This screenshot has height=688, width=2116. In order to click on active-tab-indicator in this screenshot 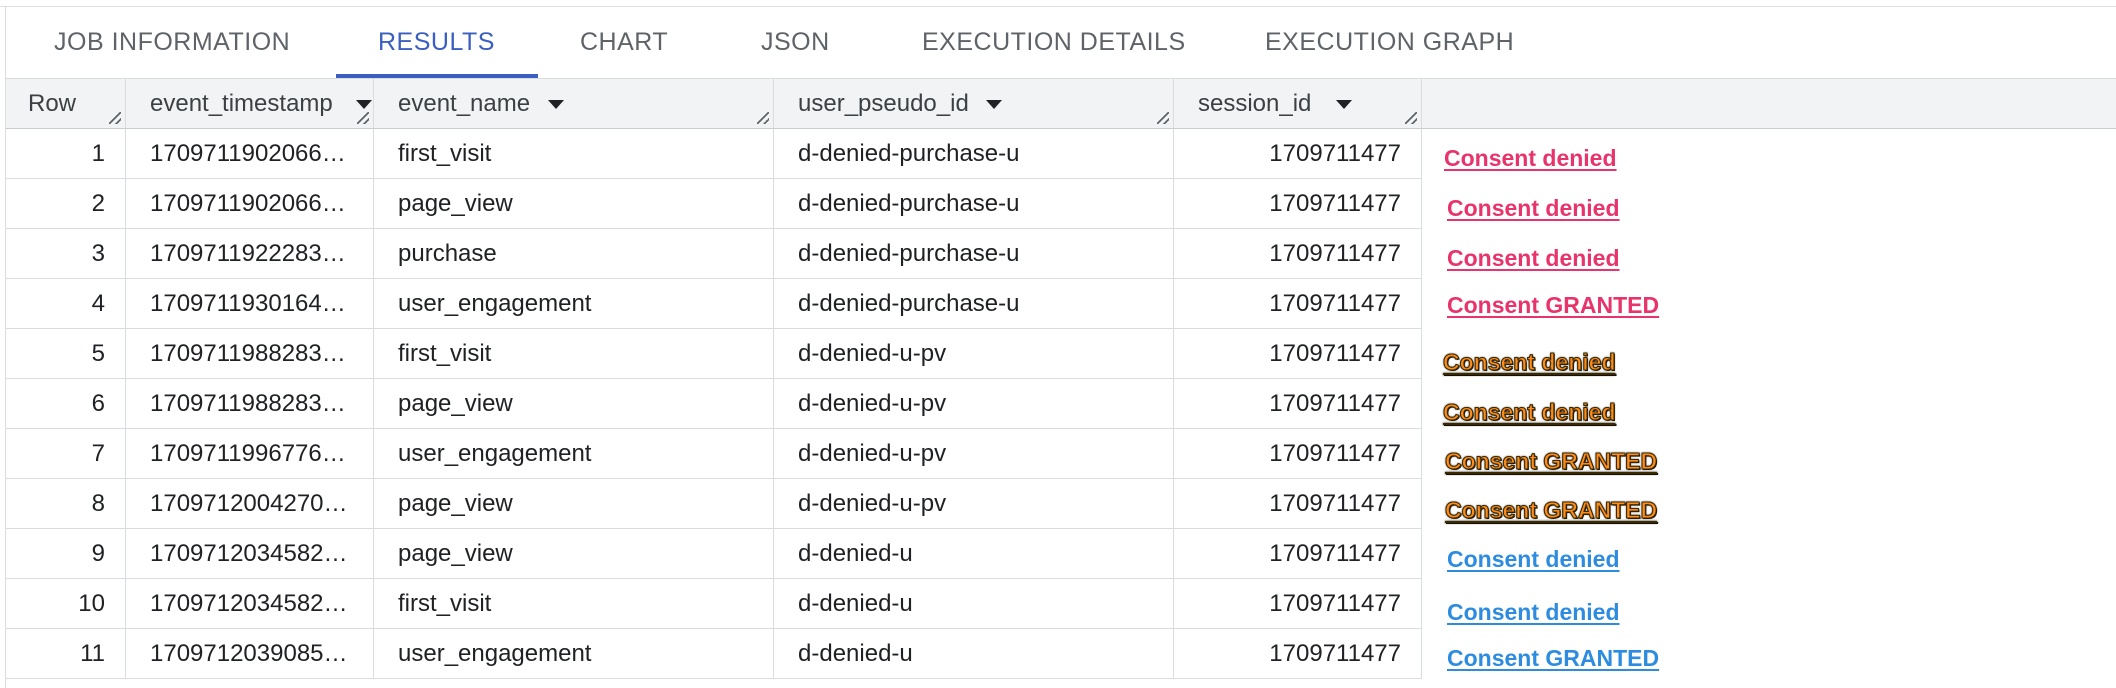, I will do `click(437, 76)`.